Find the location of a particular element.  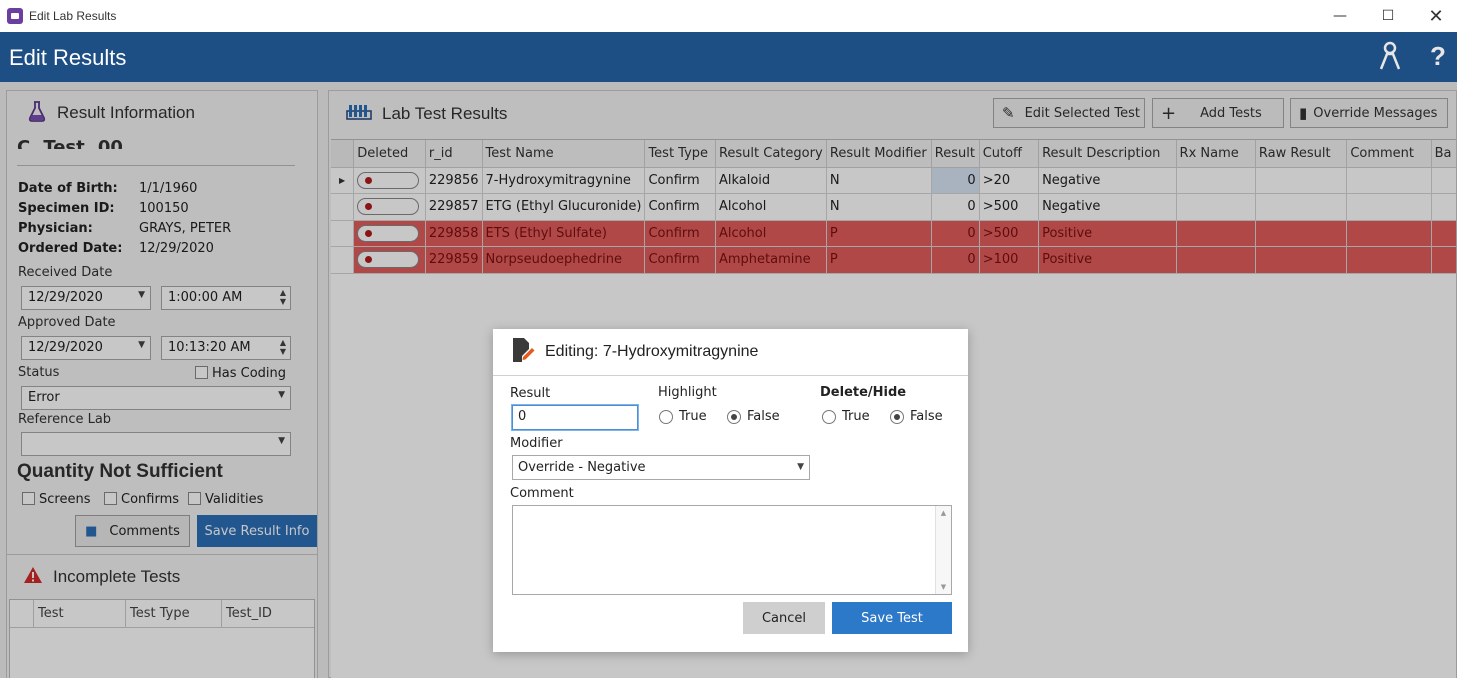

r-id-cell: 229856 is located at coordinates (454, 180).